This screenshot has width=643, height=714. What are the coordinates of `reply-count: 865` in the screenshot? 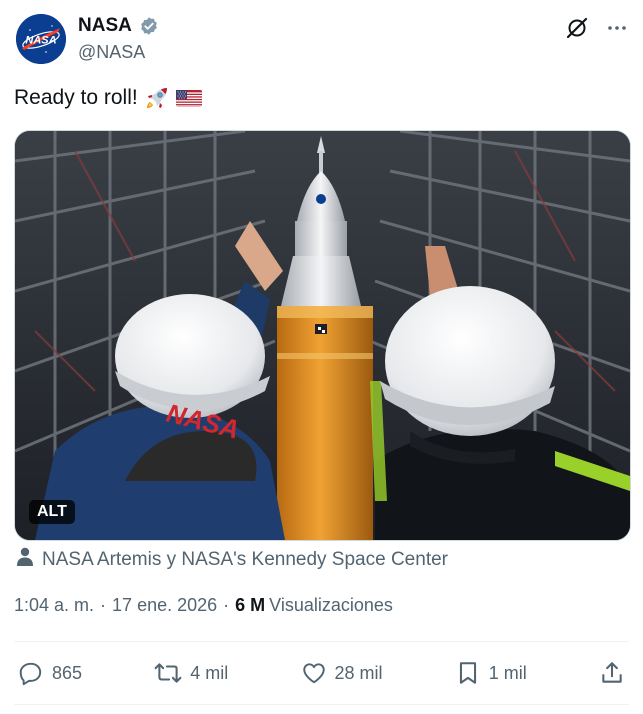 It's located at (67, 672).